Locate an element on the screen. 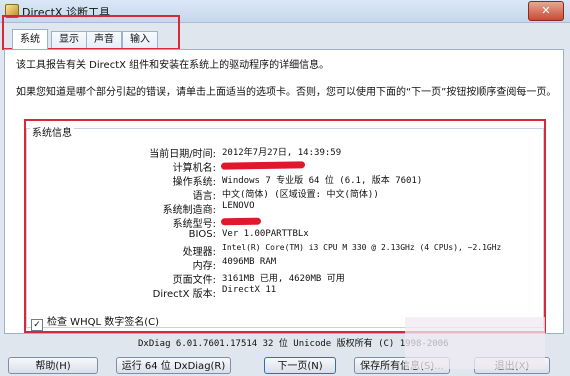 Image resolution: width=570 pixels, height=376 pixels. info-value: Windows 7 专业版 64 位 (6.1, 版本 7601) is located at coordinates (322, 181).